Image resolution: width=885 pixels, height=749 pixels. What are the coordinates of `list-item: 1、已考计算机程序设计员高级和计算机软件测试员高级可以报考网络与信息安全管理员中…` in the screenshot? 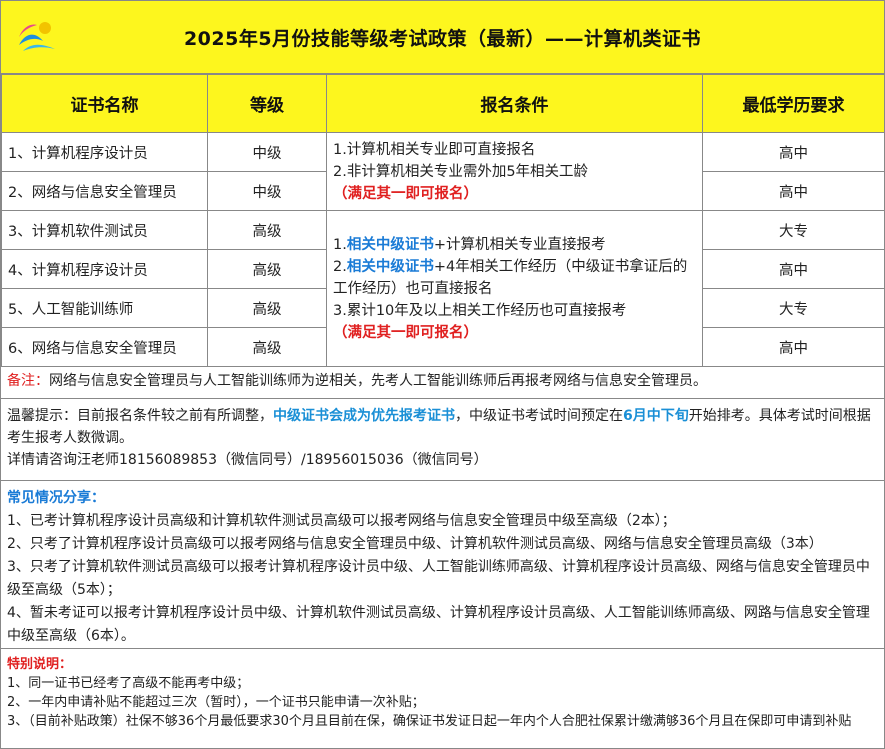 It's located at (341, 521).